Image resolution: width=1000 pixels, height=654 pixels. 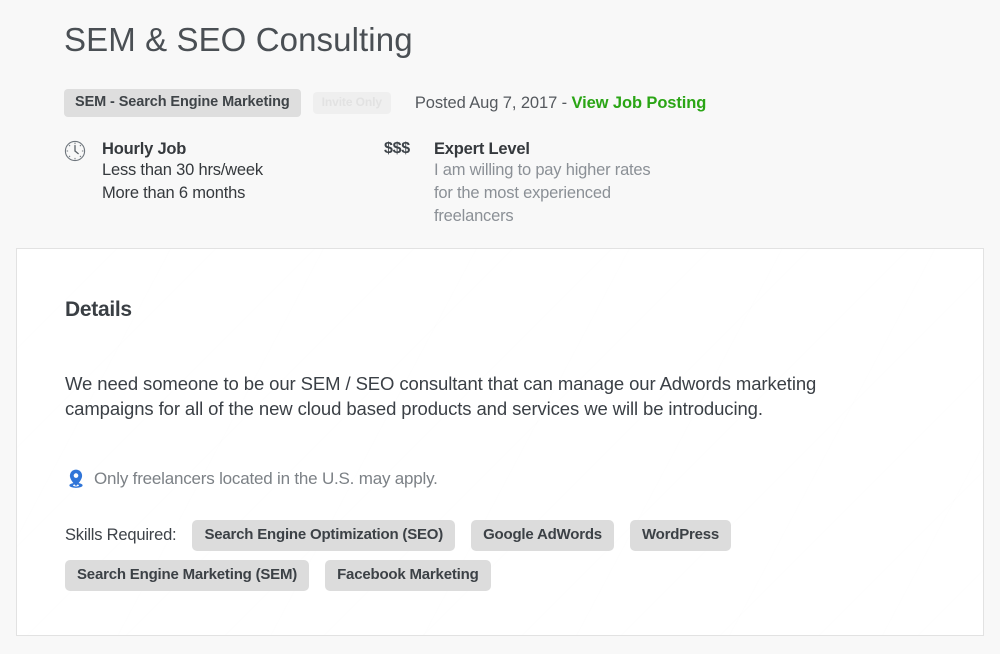 What do you see at coordinates (324, 535) in the screenshot?
I see `skill-tag: Search Engine Optimization (SEO)` at bounding box center [324, 535].